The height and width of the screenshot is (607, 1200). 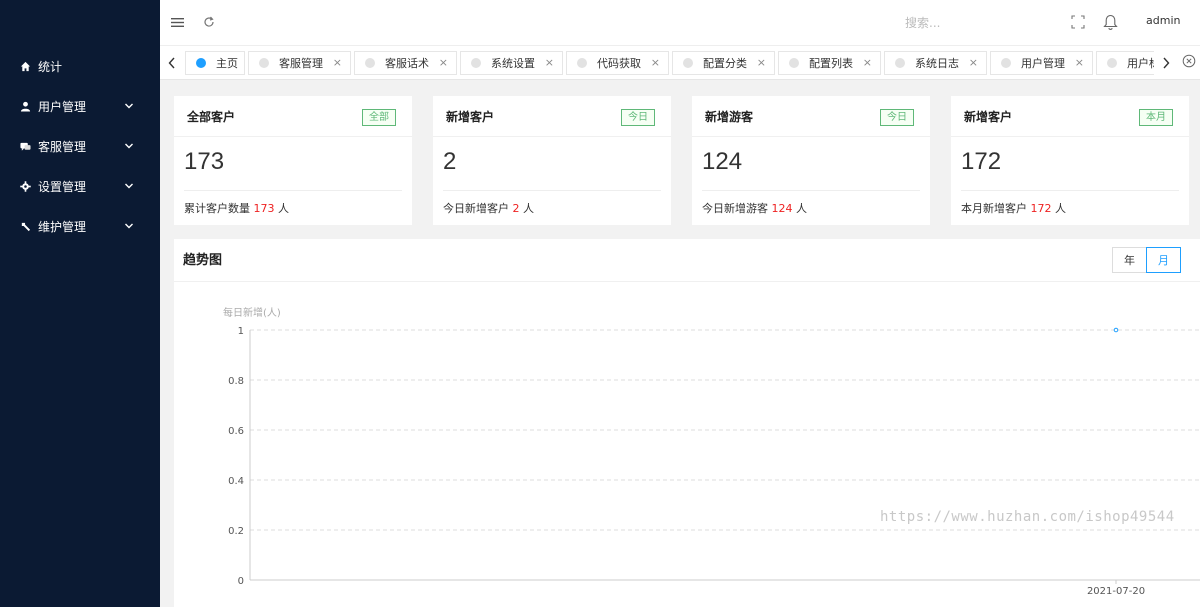 I want to click on card-badge: 今日, so click(x=638, y=117).